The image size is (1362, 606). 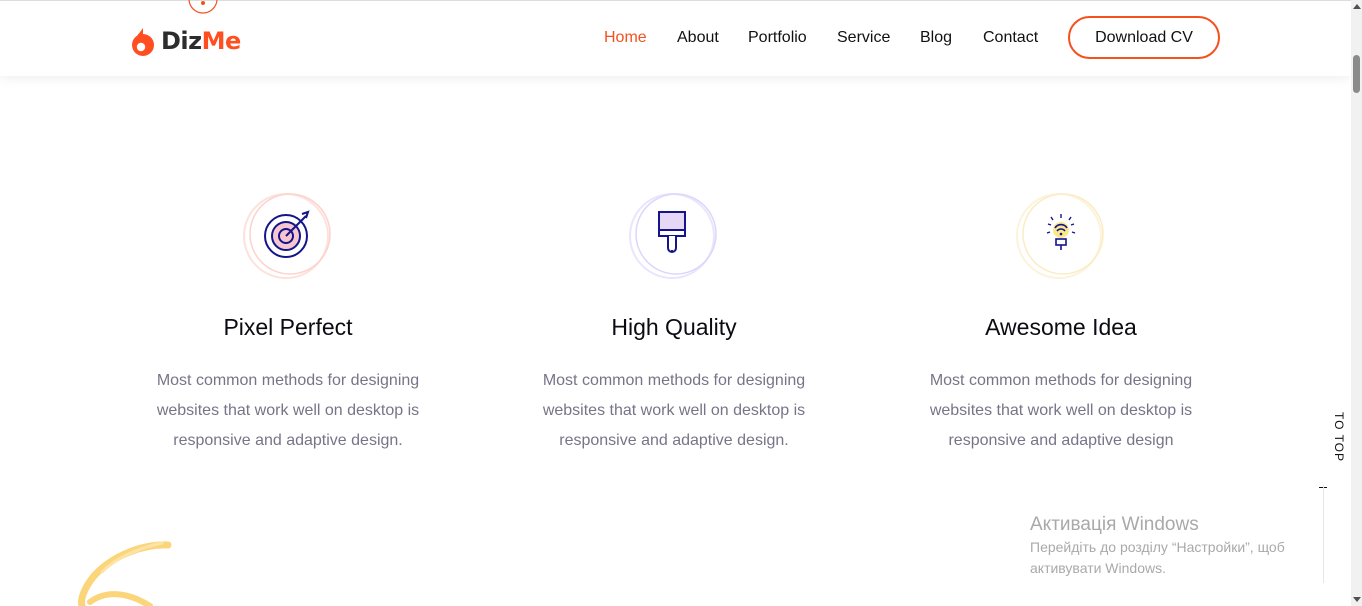 What do you see at coordinates (203, 7) in the screenshot?
I see `orbit-decoration-icon` at bounding box center [203, 7].